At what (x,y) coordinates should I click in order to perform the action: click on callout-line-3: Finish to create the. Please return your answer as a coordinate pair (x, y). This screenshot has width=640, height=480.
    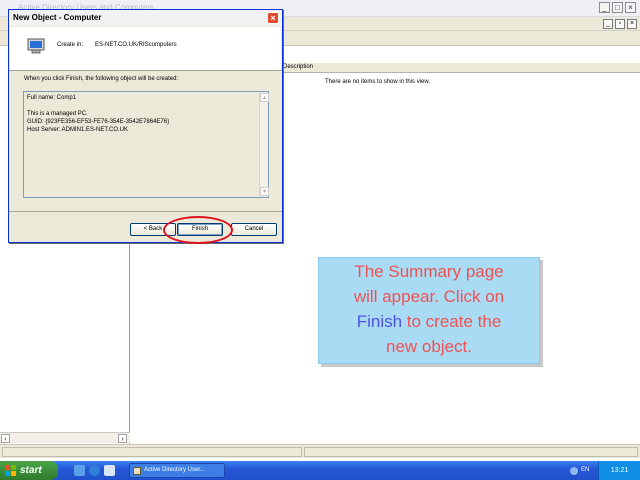
    Looking at the image, I should click on (429, 321).